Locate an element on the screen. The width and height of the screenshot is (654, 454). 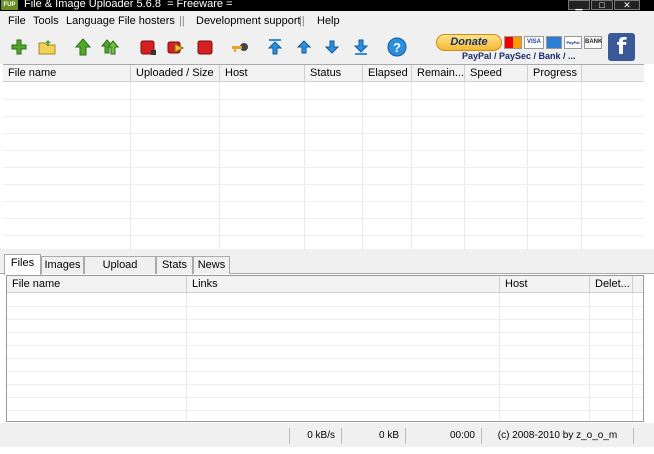
menu-file-hosters: File hosters is located at coordinates (146, 21).